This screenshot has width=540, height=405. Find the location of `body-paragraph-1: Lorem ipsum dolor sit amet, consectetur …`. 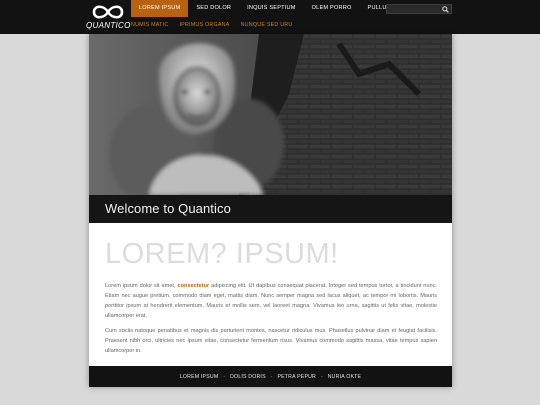

body-paragraph-1: Lorem ipsum dolor sit amet, consectetur … is located at coordinates (271, 301).